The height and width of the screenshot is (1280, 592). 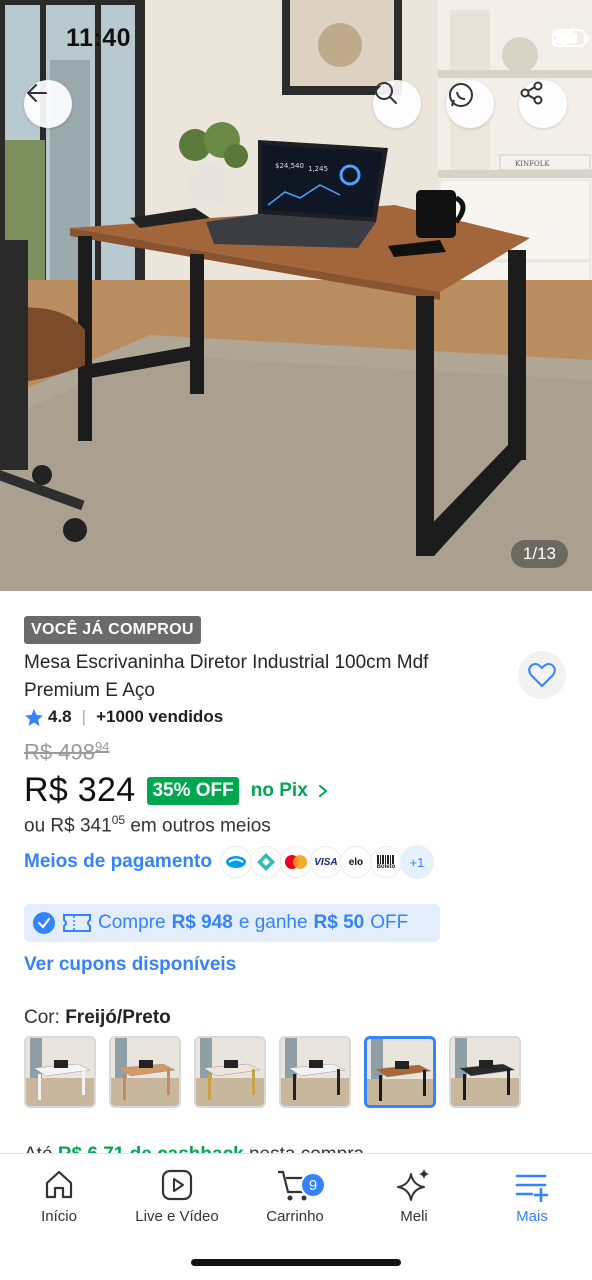 I want to click on promo-amount: R$ 948, so click(x=202, y=922).